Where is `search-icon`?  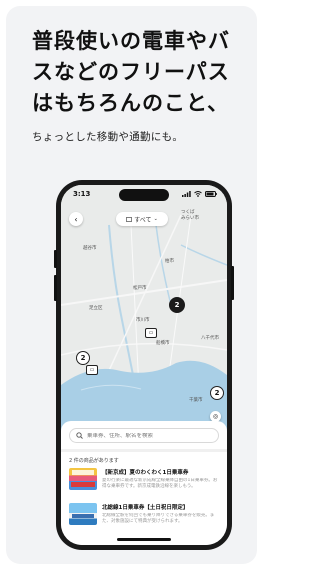 search-icon is located at coordinates (79, 435).